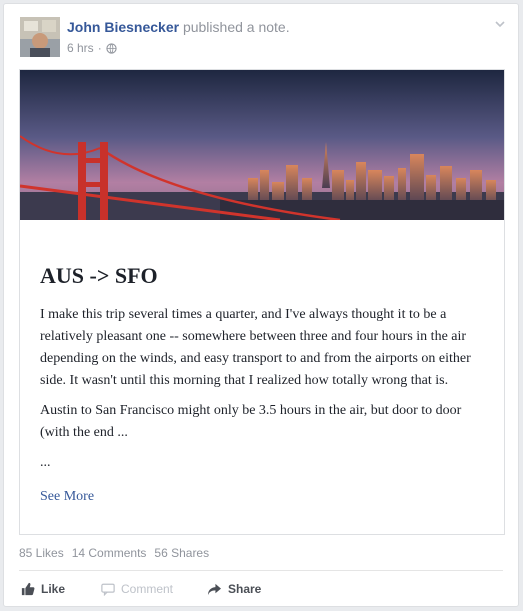 This screenshot has width=523, height=611. What do you see at coordinates (28, 589) in the screenshot?
I see `thumbs-up-icon` at bounding box center [28, 589].